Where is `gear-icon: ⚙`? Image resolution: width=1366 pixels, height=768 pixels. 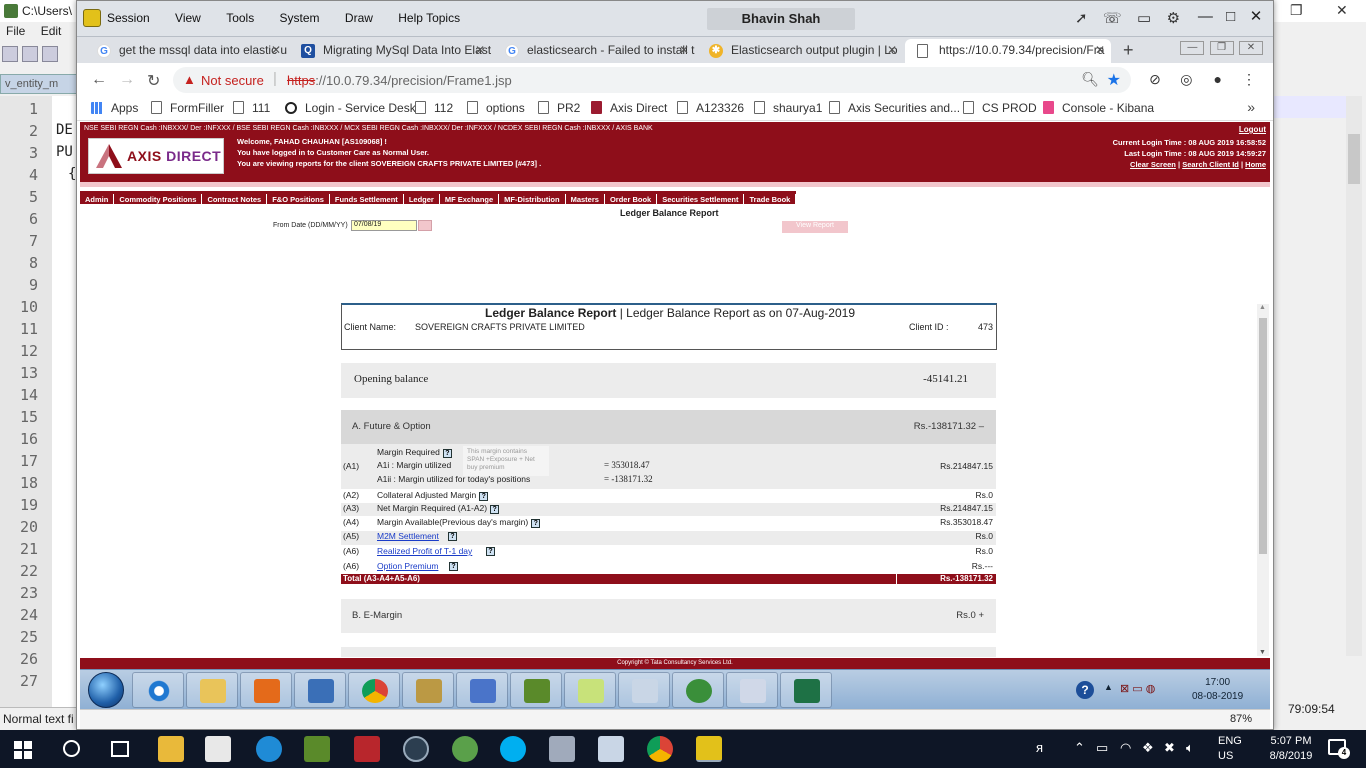
gear-icon: ⚙ is located at coordinates (1173, 18).